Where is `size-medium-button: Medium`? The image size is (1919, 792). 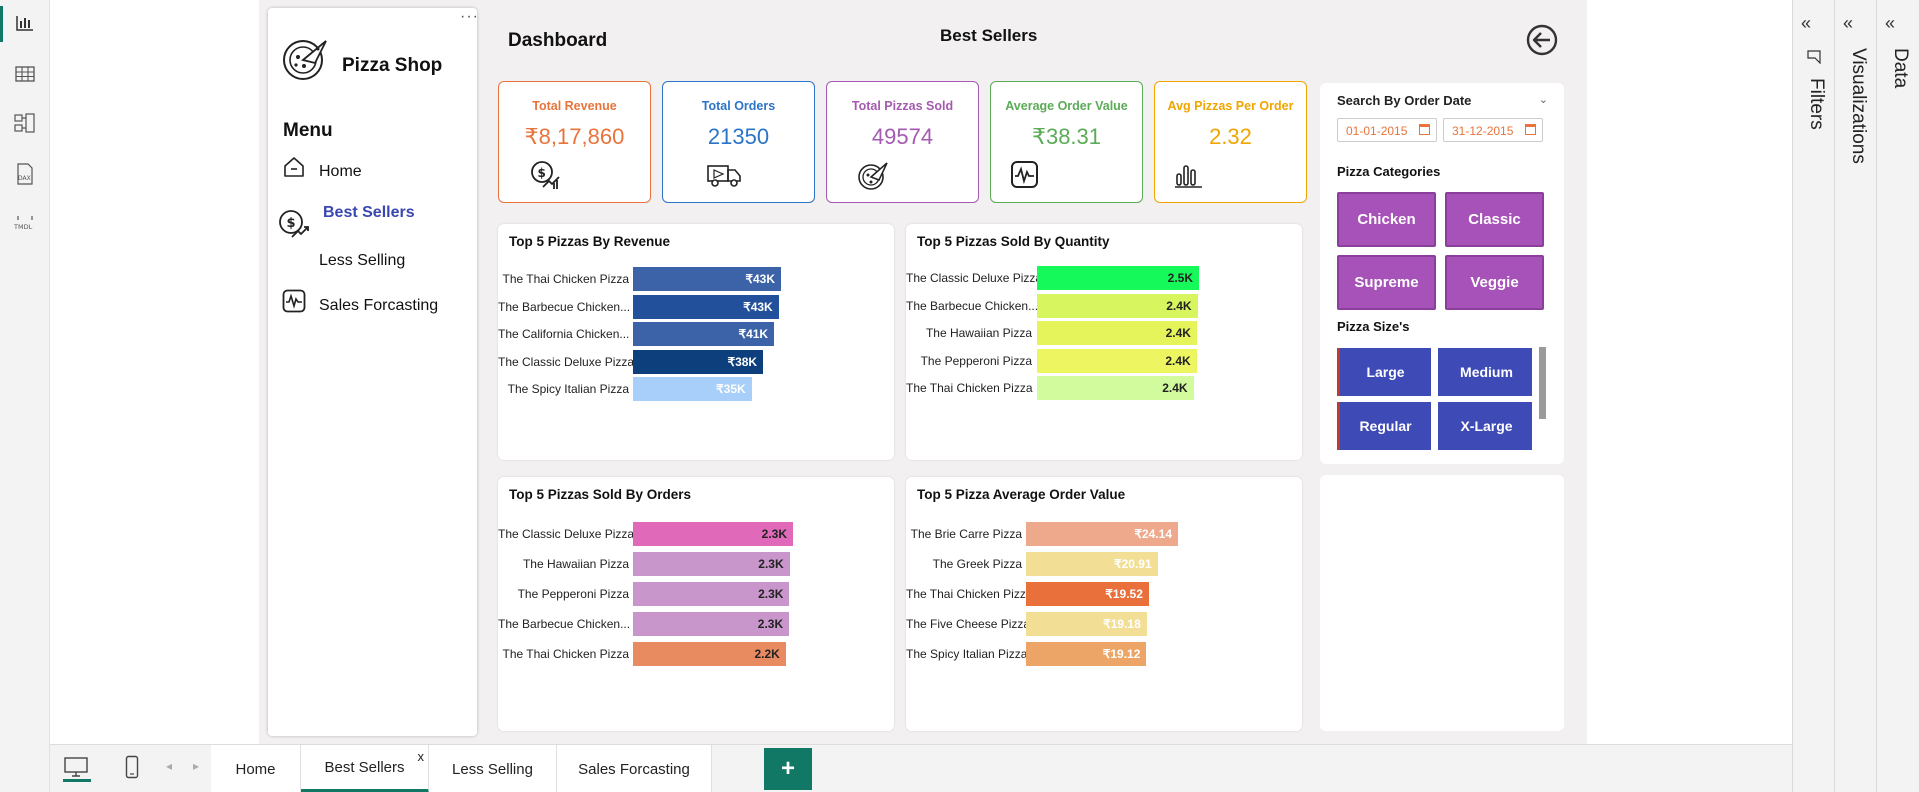
size-medium-button: Medium is located at coordinates (1485, 372).